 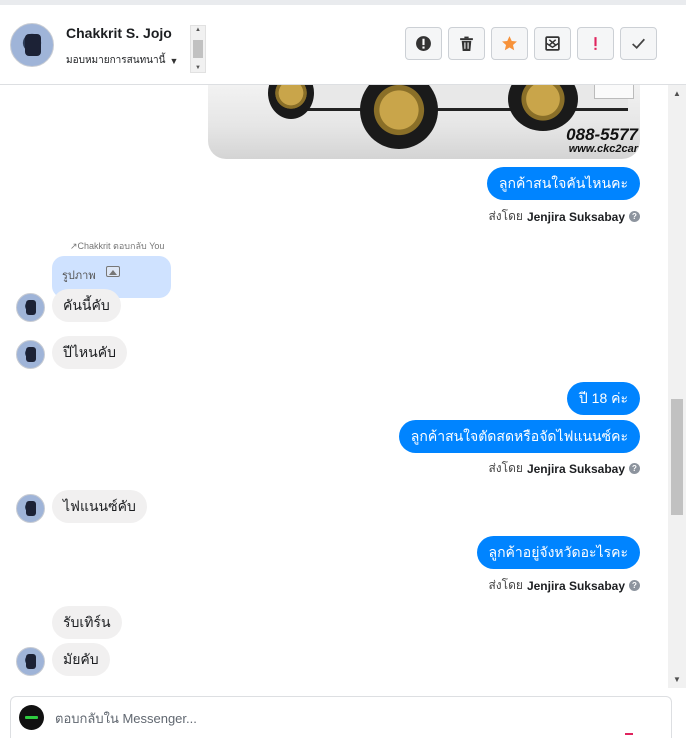 I want to click on message-composer, so click(x=341, y=717).